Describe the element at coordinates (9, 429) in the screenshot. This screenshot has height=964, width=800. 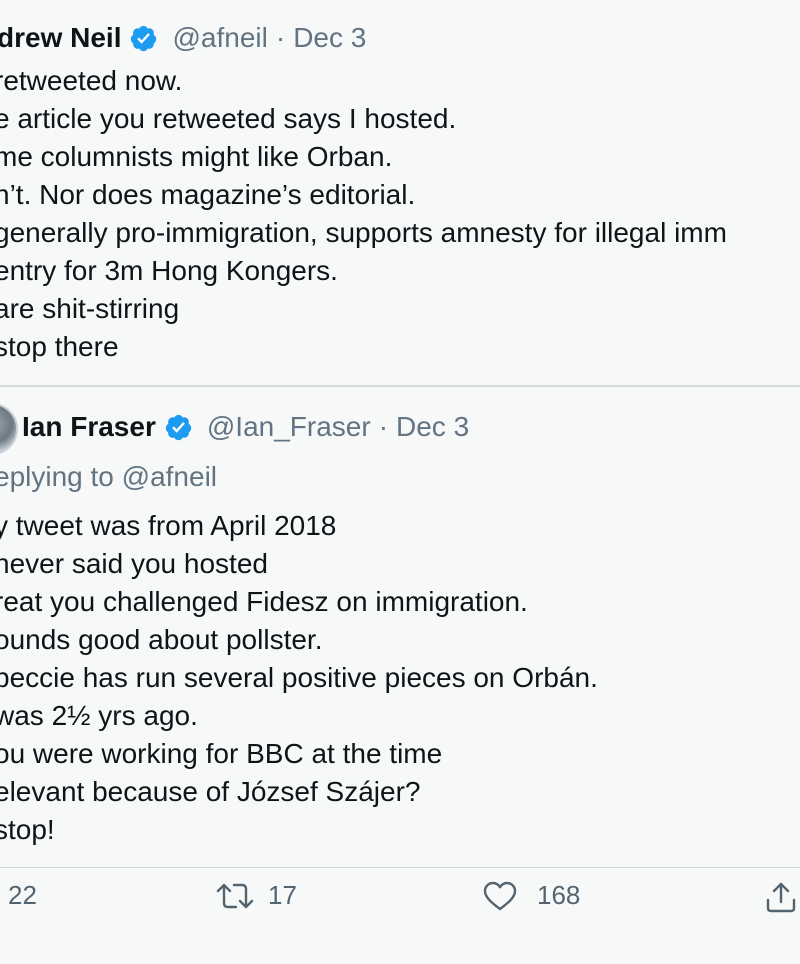
I see `avatar` at that location.